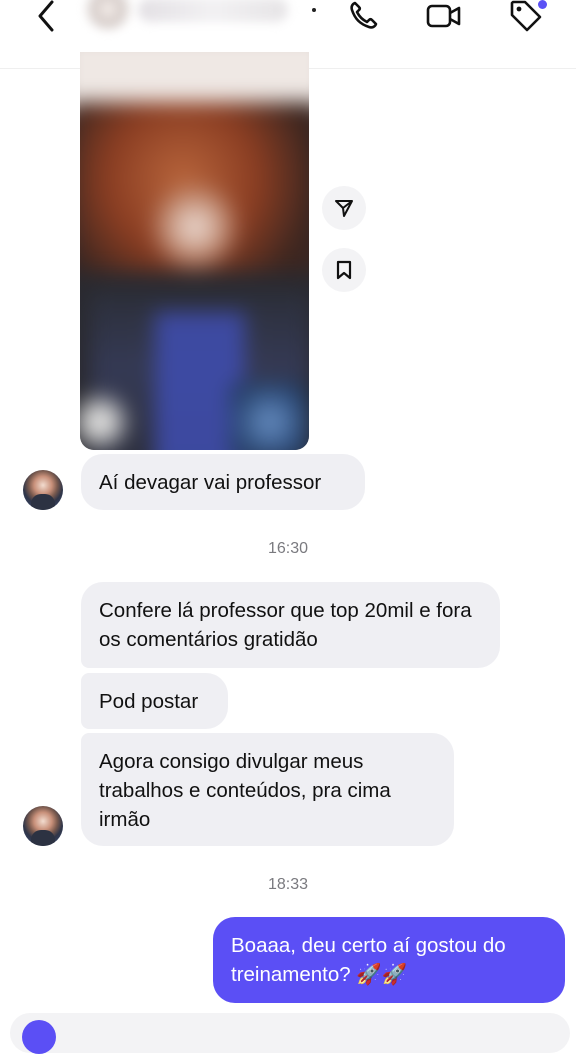  What do you see at coordinates (288, 884) in the screenshot?
I see `timestamp: 18:33` at bounding box center [288, 884].